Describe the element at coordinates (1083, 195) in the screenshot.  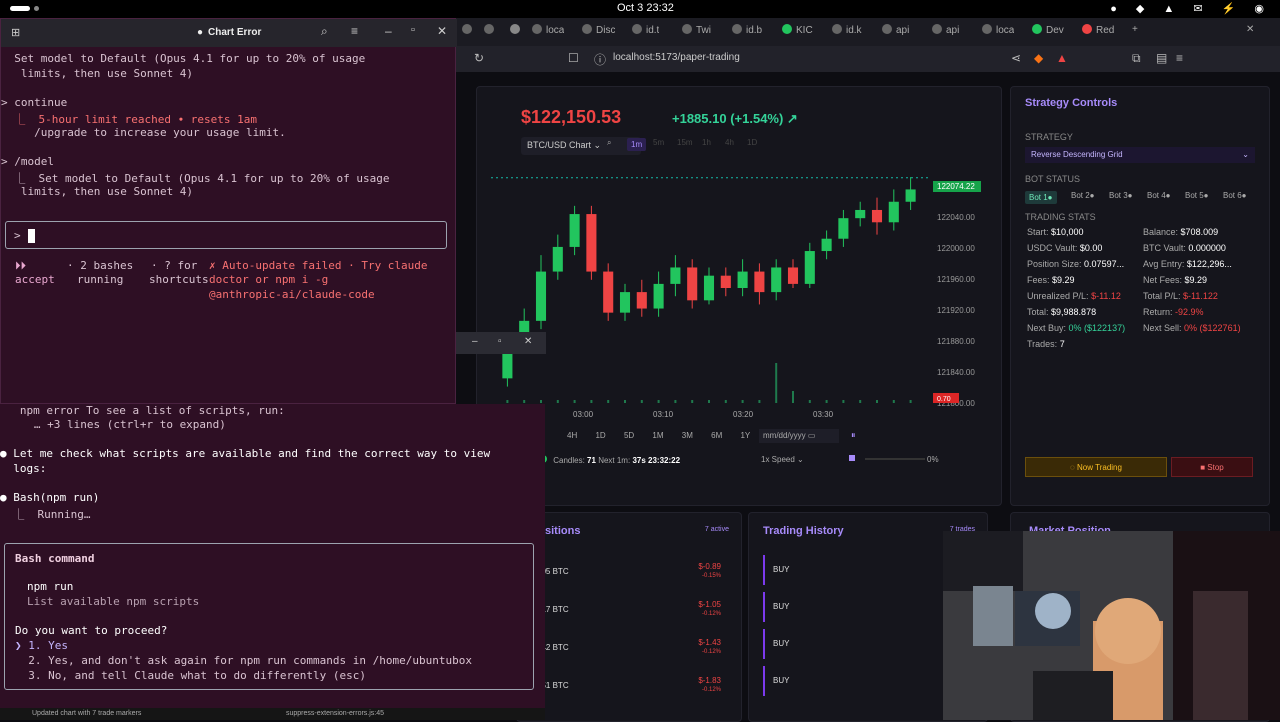
I see `bot-2-button: Bot 2●` at that location.